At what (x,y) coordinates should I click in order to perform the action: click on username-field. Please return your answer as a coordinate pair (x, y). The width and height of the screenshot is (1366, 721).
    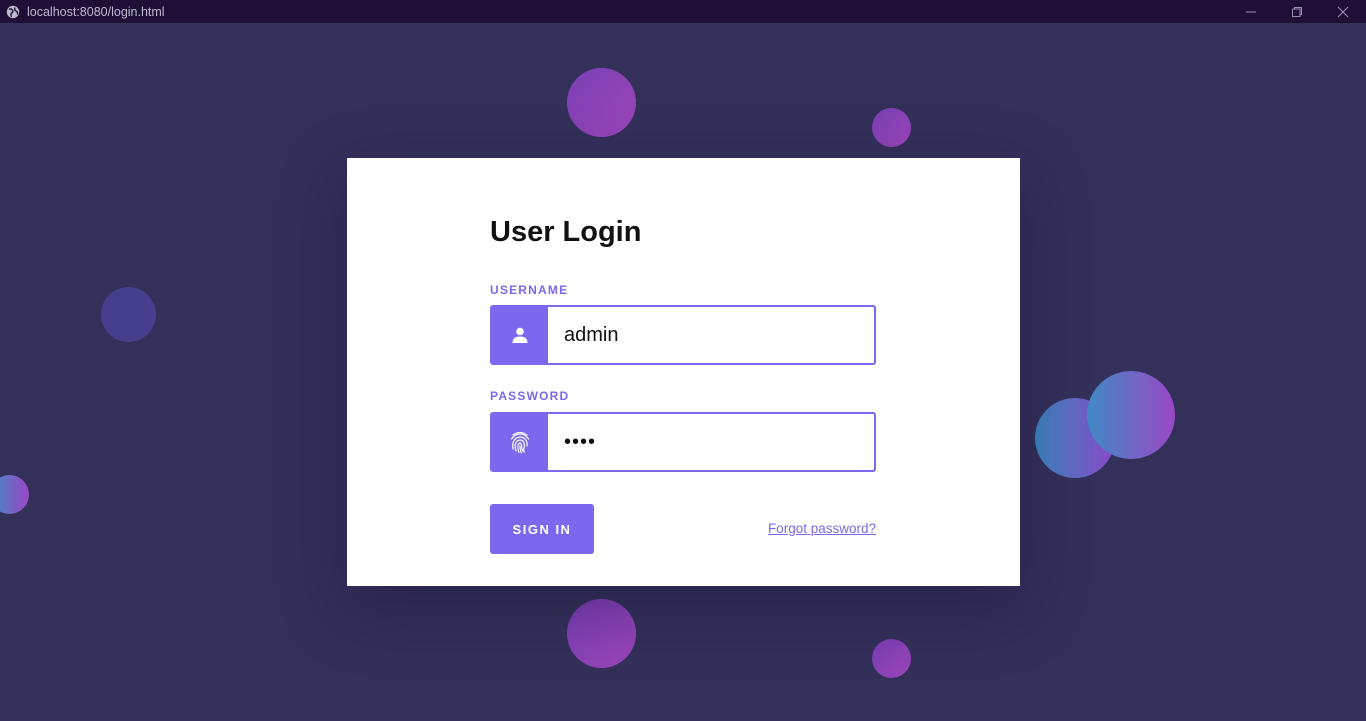
    Looking at the image, I should click on (683, 335).